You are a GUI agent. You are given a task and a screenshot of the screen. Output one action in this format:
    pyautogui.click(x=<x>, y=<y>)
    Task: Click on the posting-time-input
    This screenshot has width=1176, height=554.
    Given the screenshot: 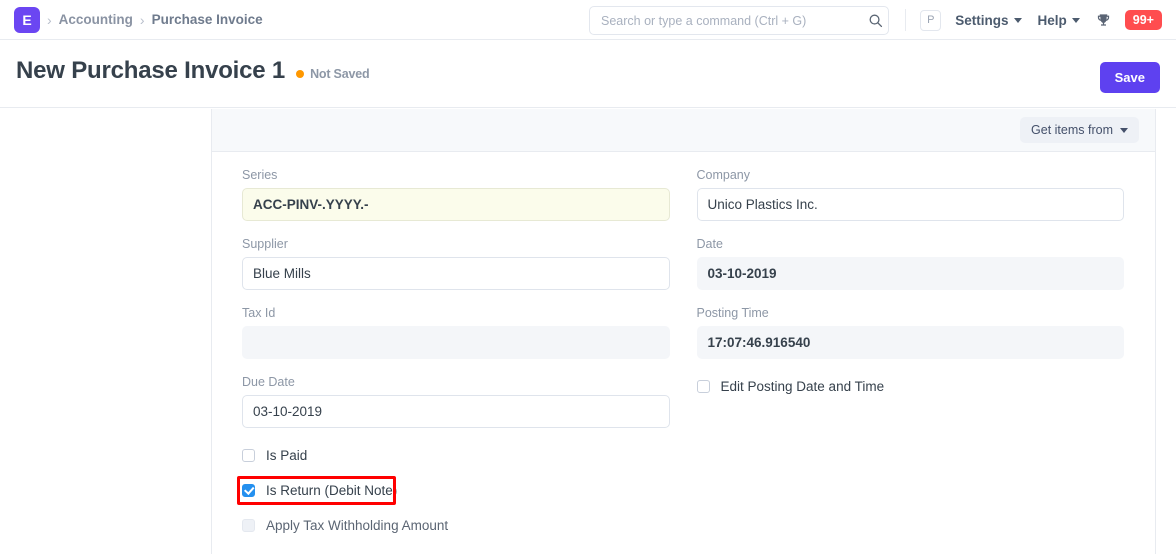 What is the action you would take?
    pyautogui.click(x=910, y=342)
    